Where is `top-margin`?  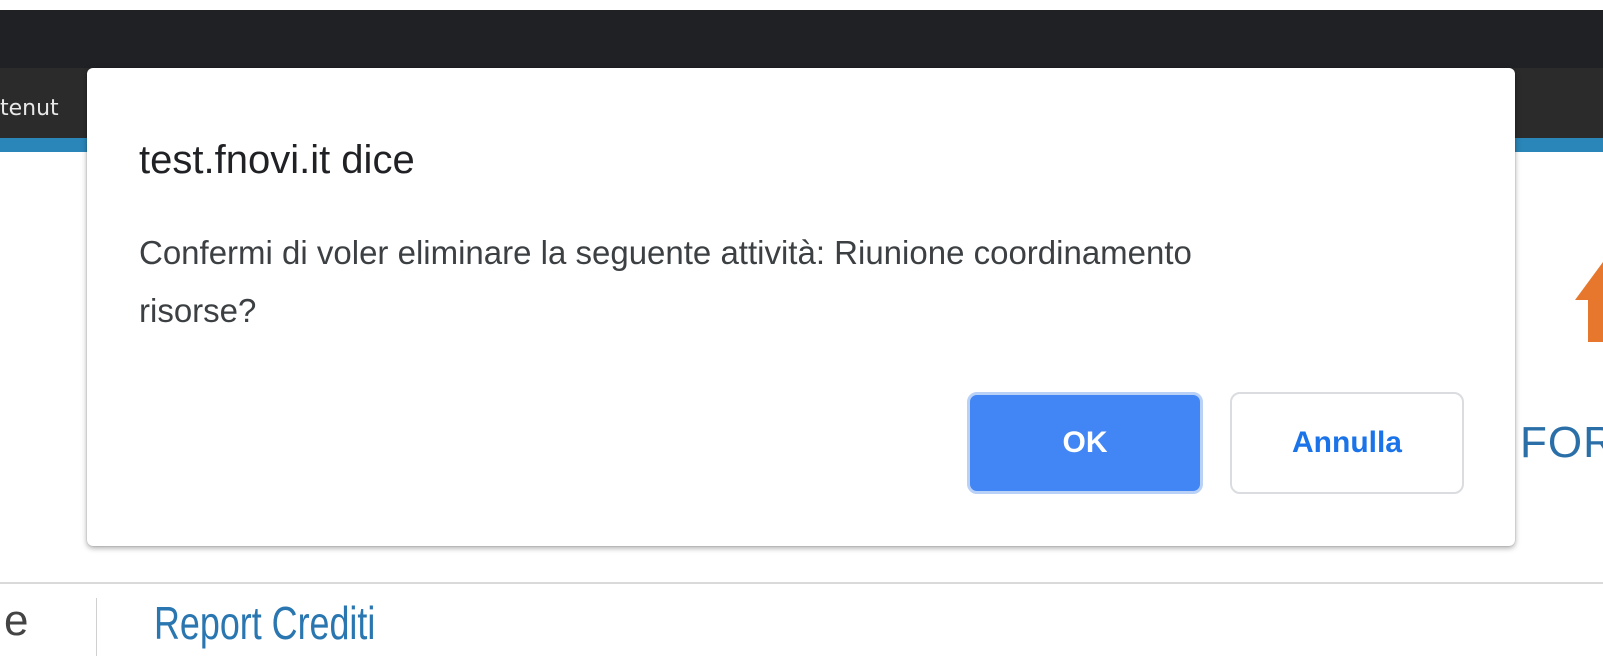
top-margin is located at coordinates (801, 5).